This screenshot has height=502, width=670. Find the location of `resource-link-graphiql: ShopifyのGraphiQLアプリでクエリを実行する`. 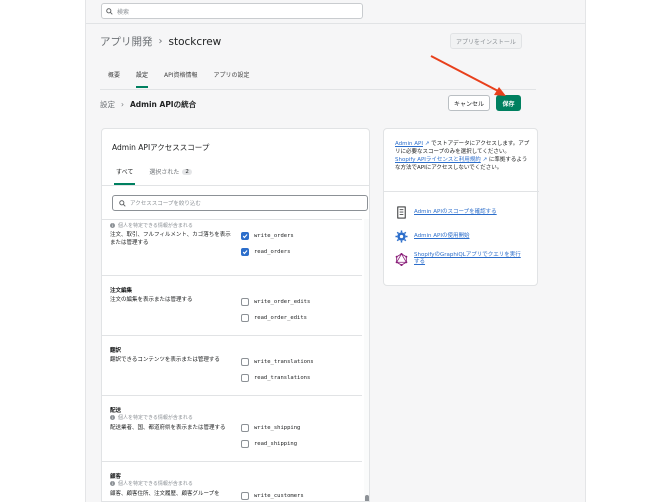

resource-link-graphiql: ShopifyのGraphiQLアプリでクエリを実行する is located at coordinates (459, 259).